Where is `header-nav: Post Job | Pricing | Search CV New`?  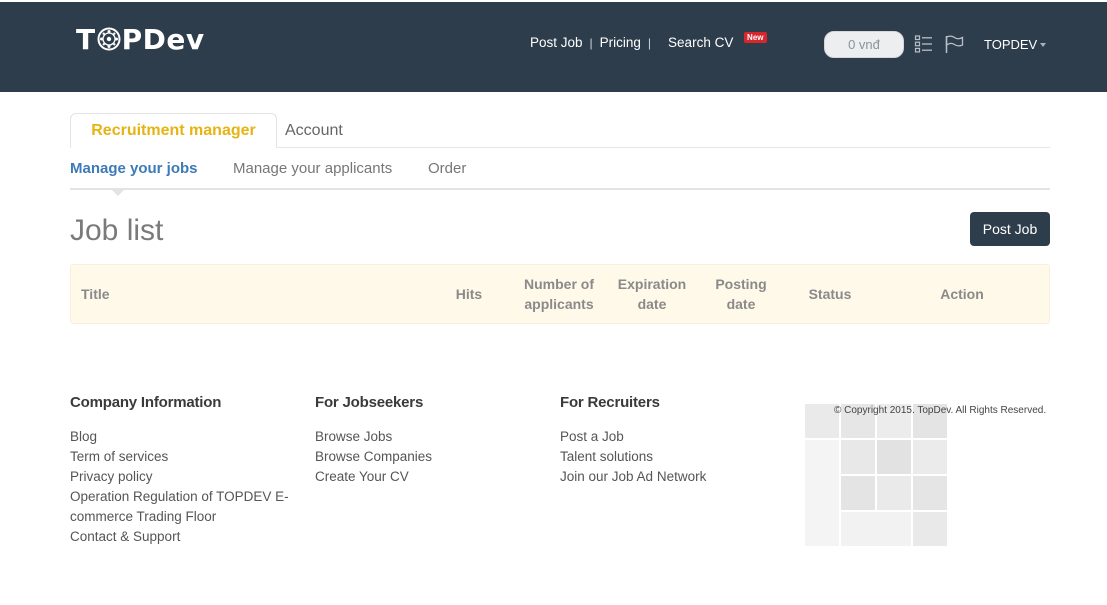
header-nav: Post Job | Pricing | Search CV New is located at coordinates (648, 41).